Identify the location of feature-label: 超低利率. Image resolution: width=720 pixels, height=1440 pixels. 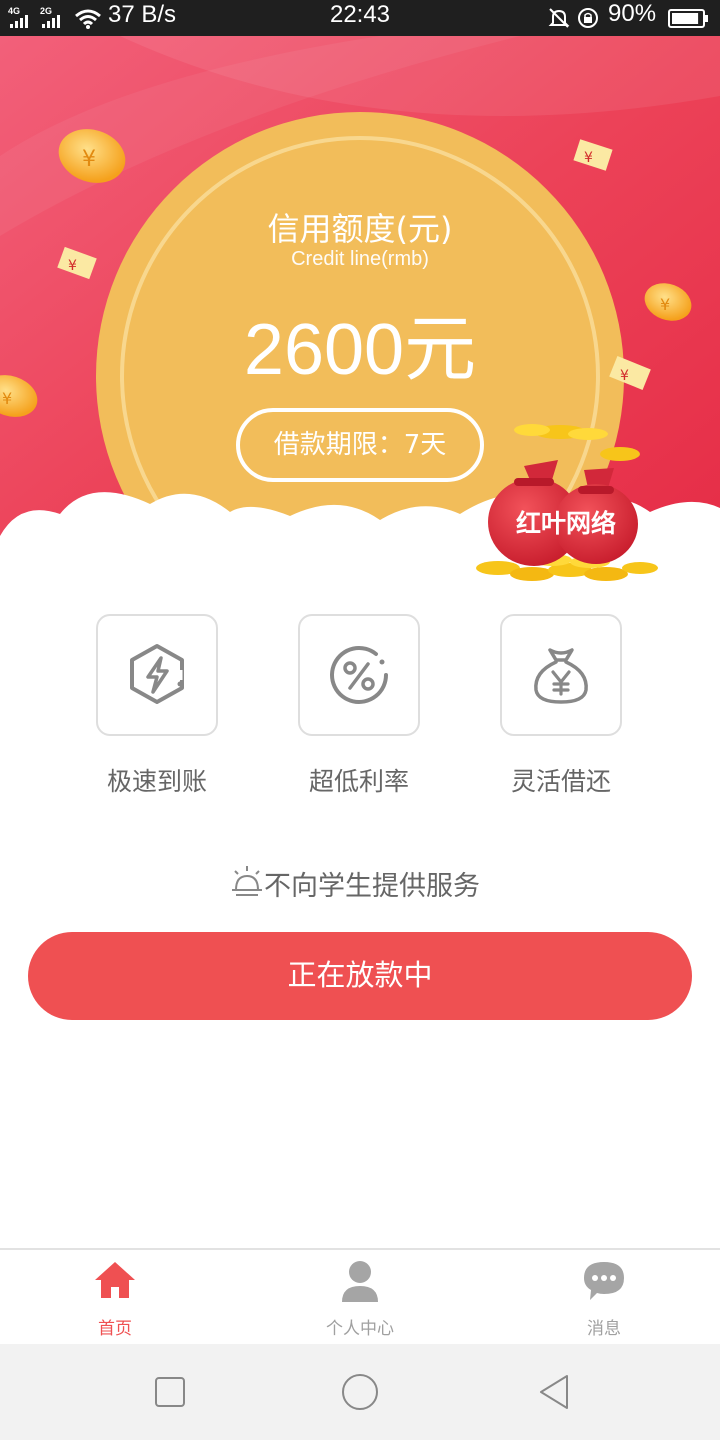
(358, 781).